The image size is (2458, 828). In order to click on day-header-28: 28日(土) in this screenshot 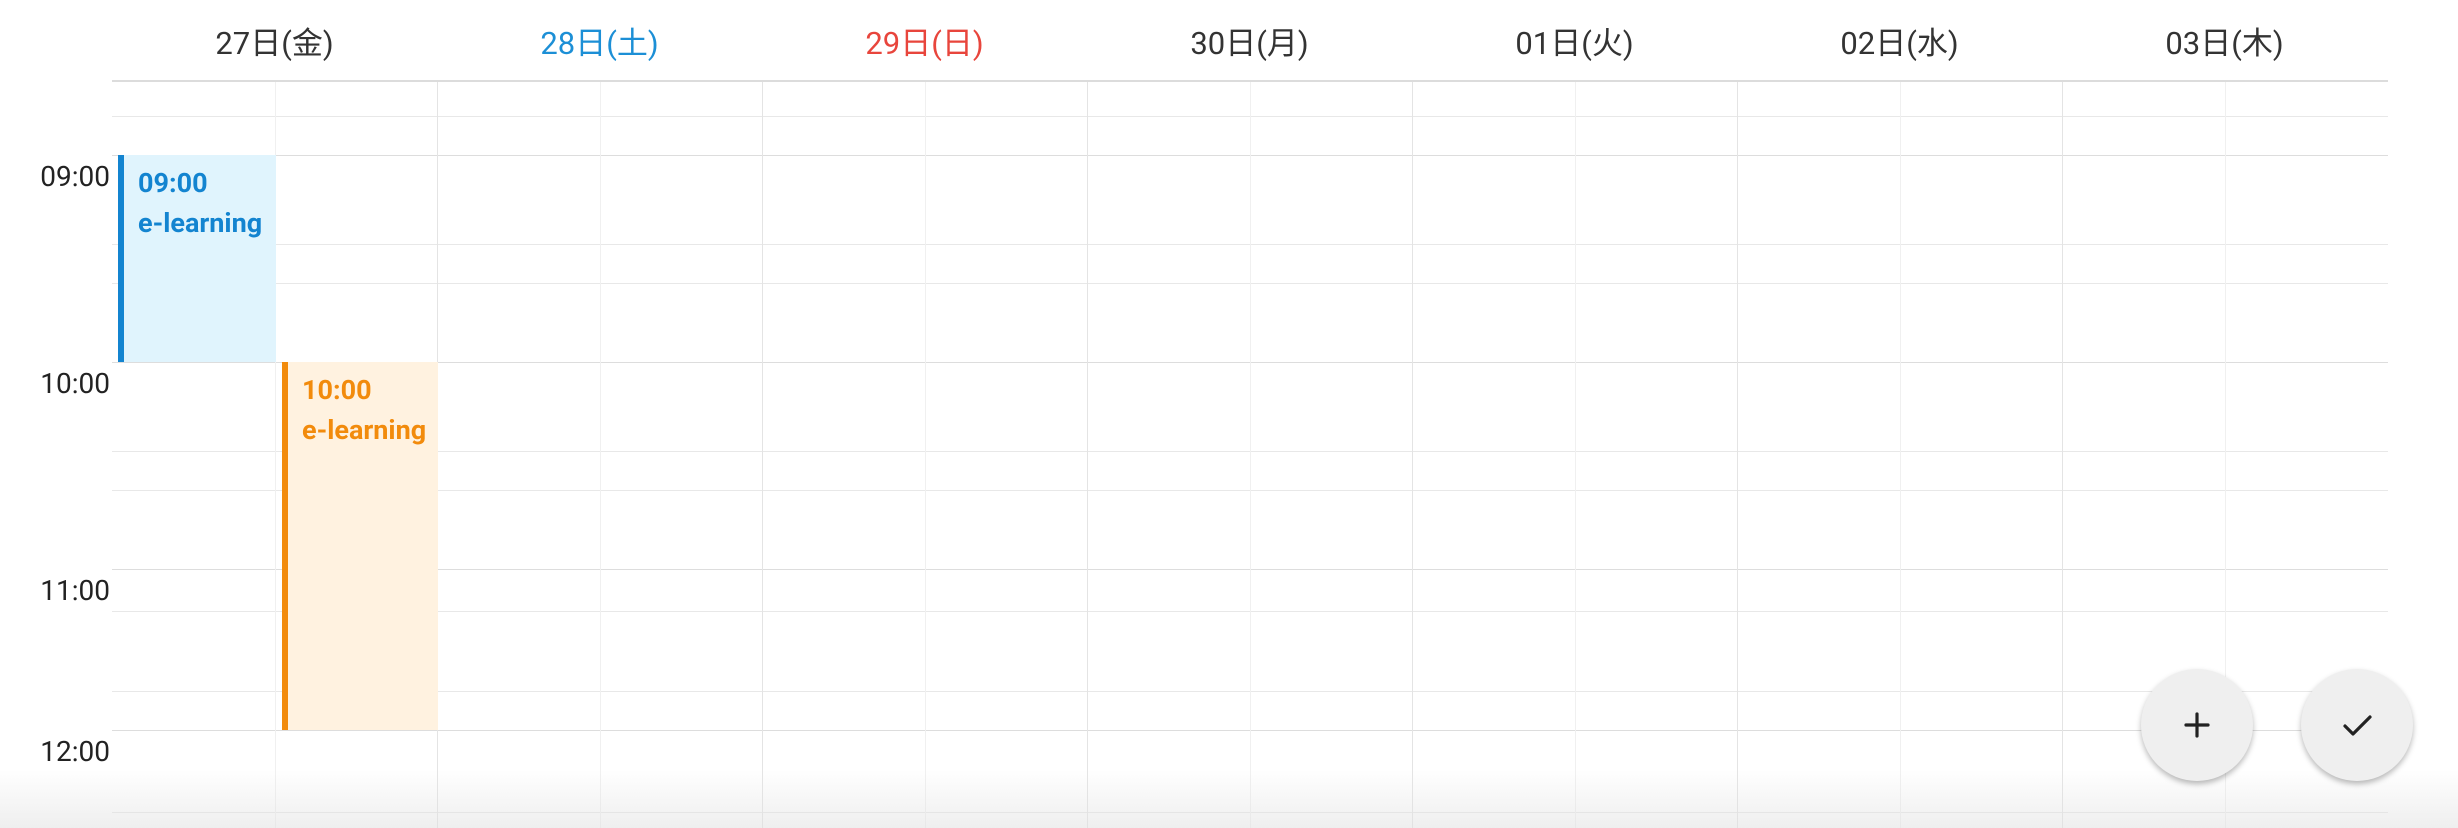, I will do `click(599, 40)`.